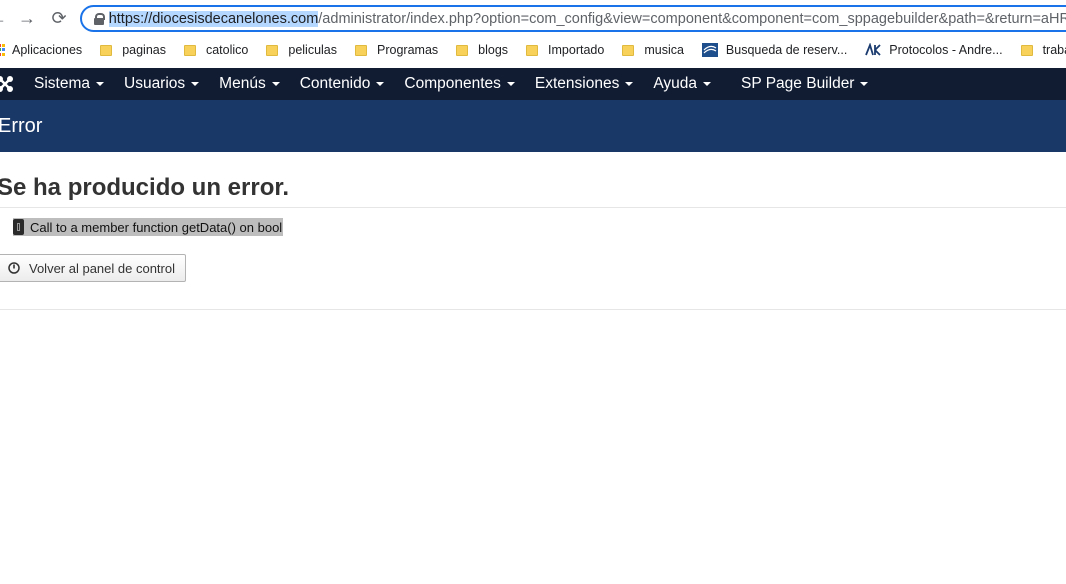  Describe the element at coordinates (155, 83) in the screenshot. I see `menu-label: Usuarios` at that location.